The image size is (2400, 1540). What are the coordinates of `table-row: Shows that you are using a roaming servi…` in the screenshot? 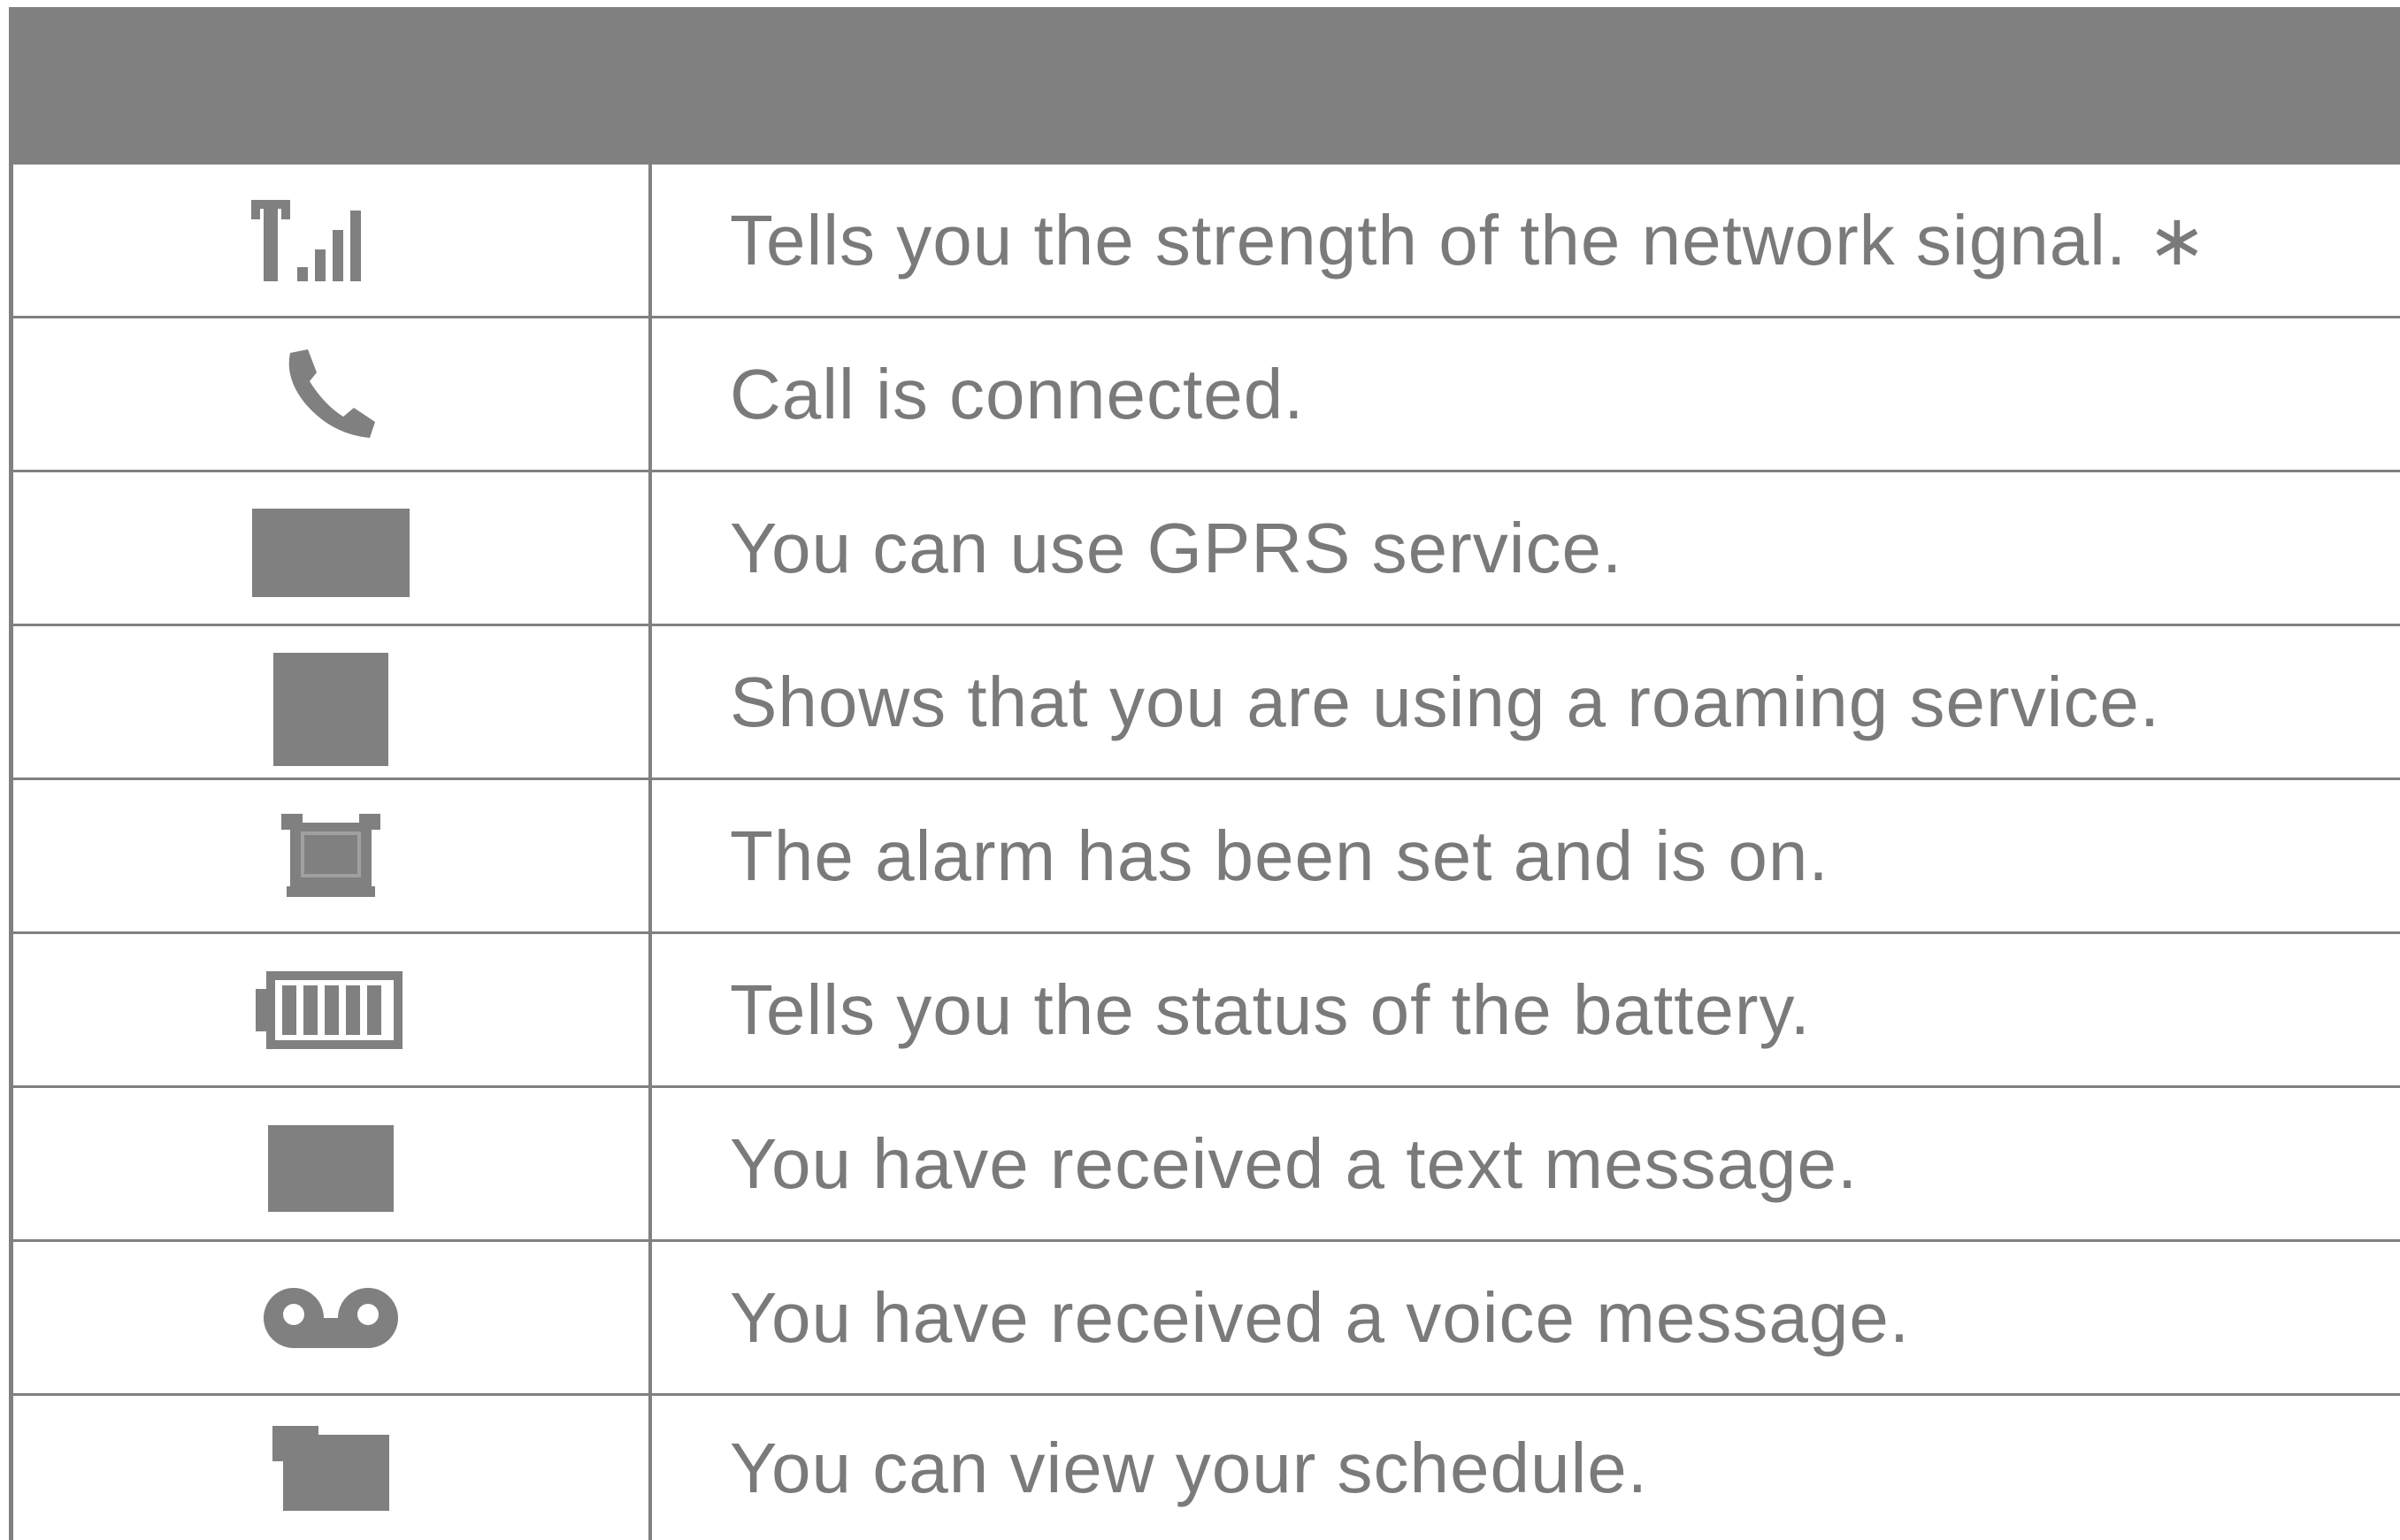 It's located at (1206, 703).